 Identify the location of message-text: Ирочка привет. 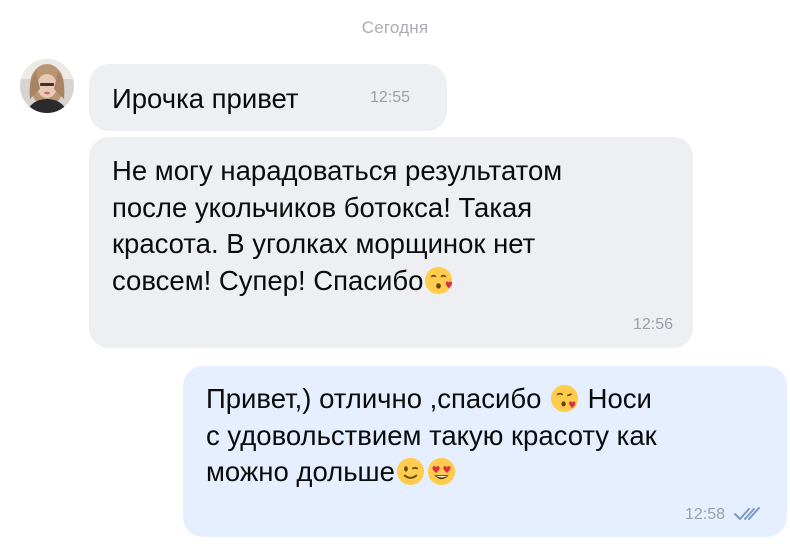
(205, 98).